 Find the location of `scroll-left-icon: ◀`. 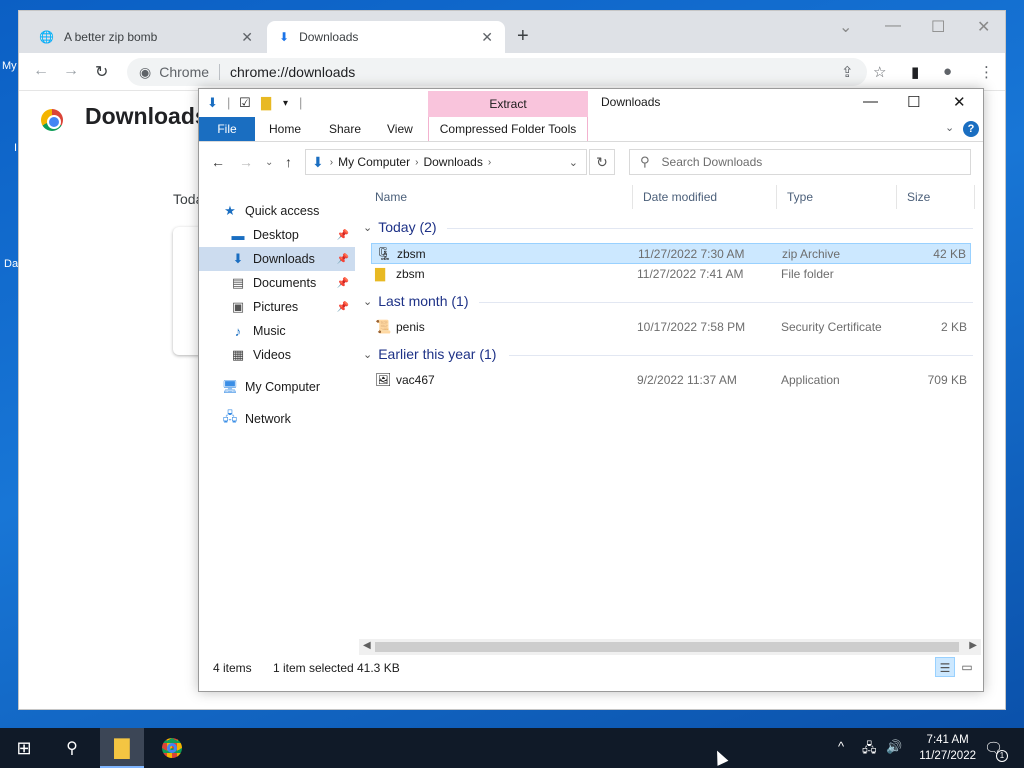

scroll-left-icon: ◀ is located at coordinates (367, 645).